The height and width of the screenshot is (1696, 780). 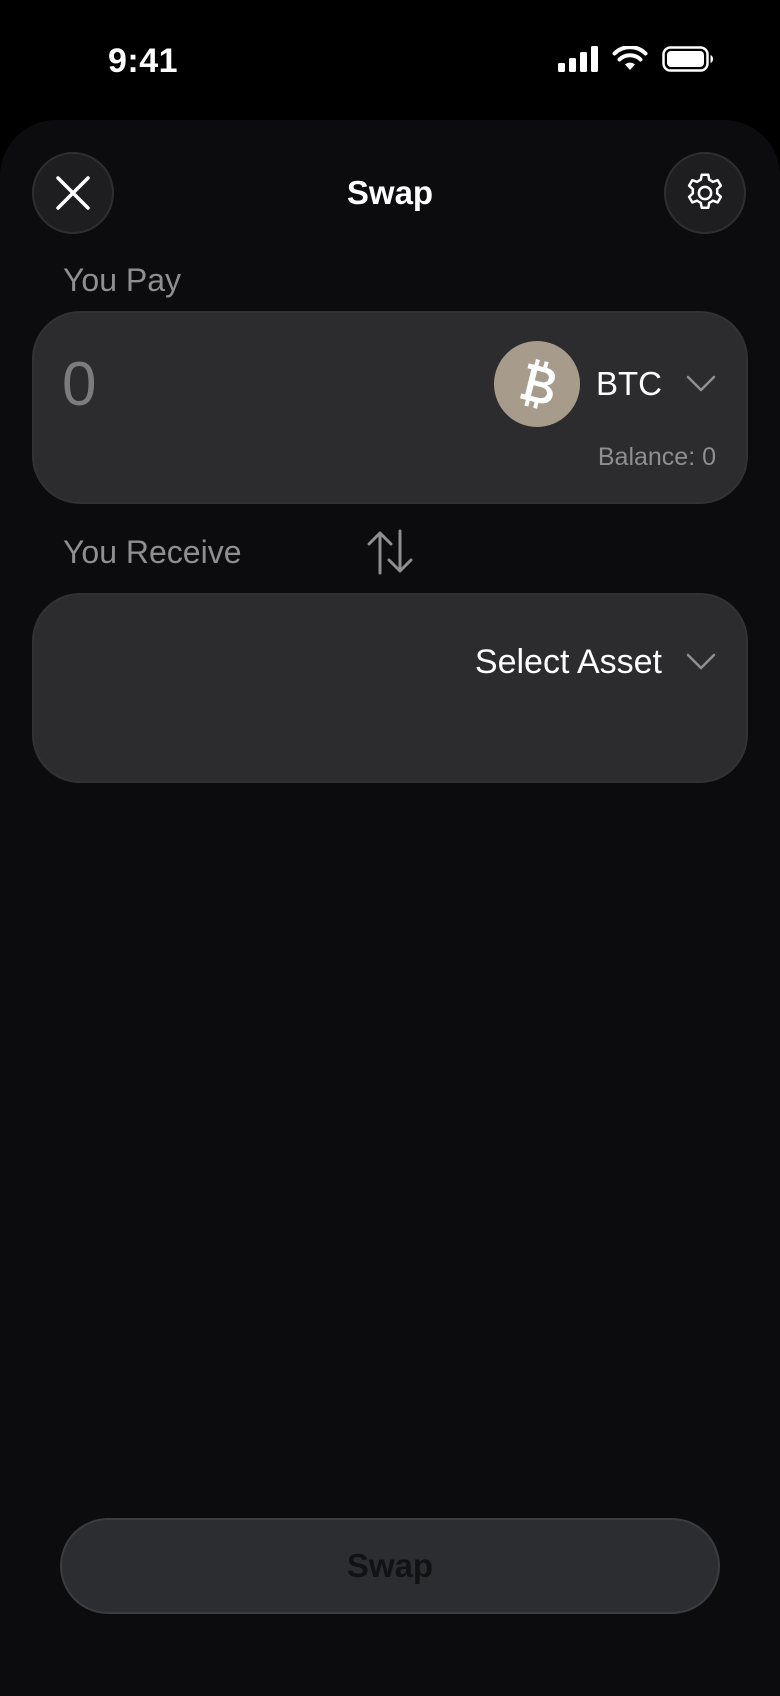 I want to click on swap-direction-button, so click(x=390, y=552).